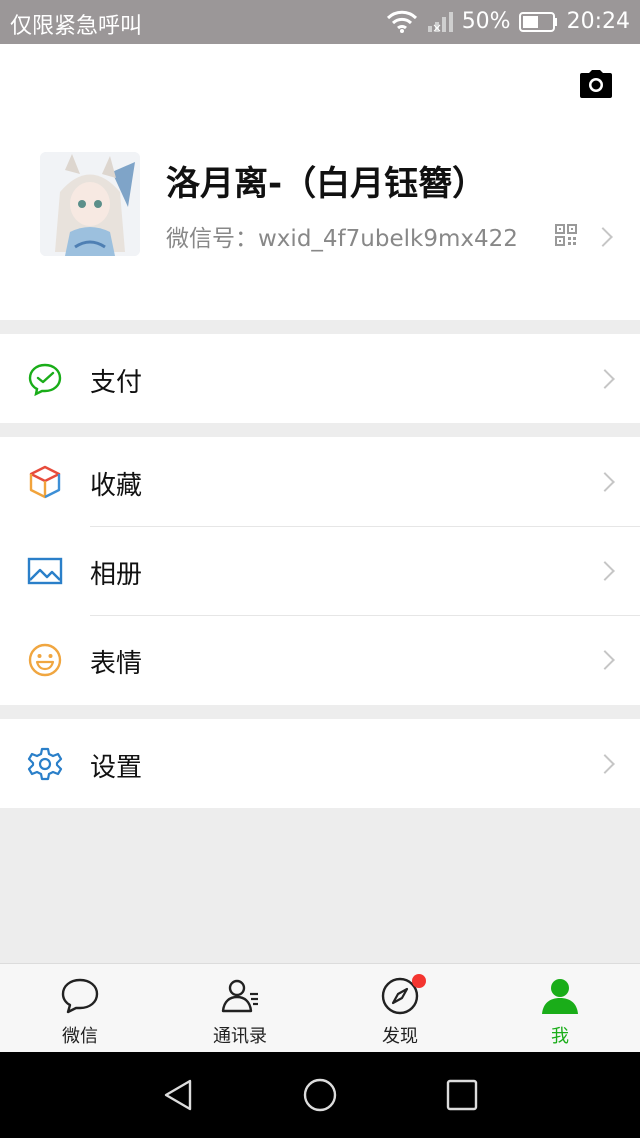 Image resolution: width=640 pixels, height=1138 pixels. I want to click on system-nav-bar, so click(320, 1095).